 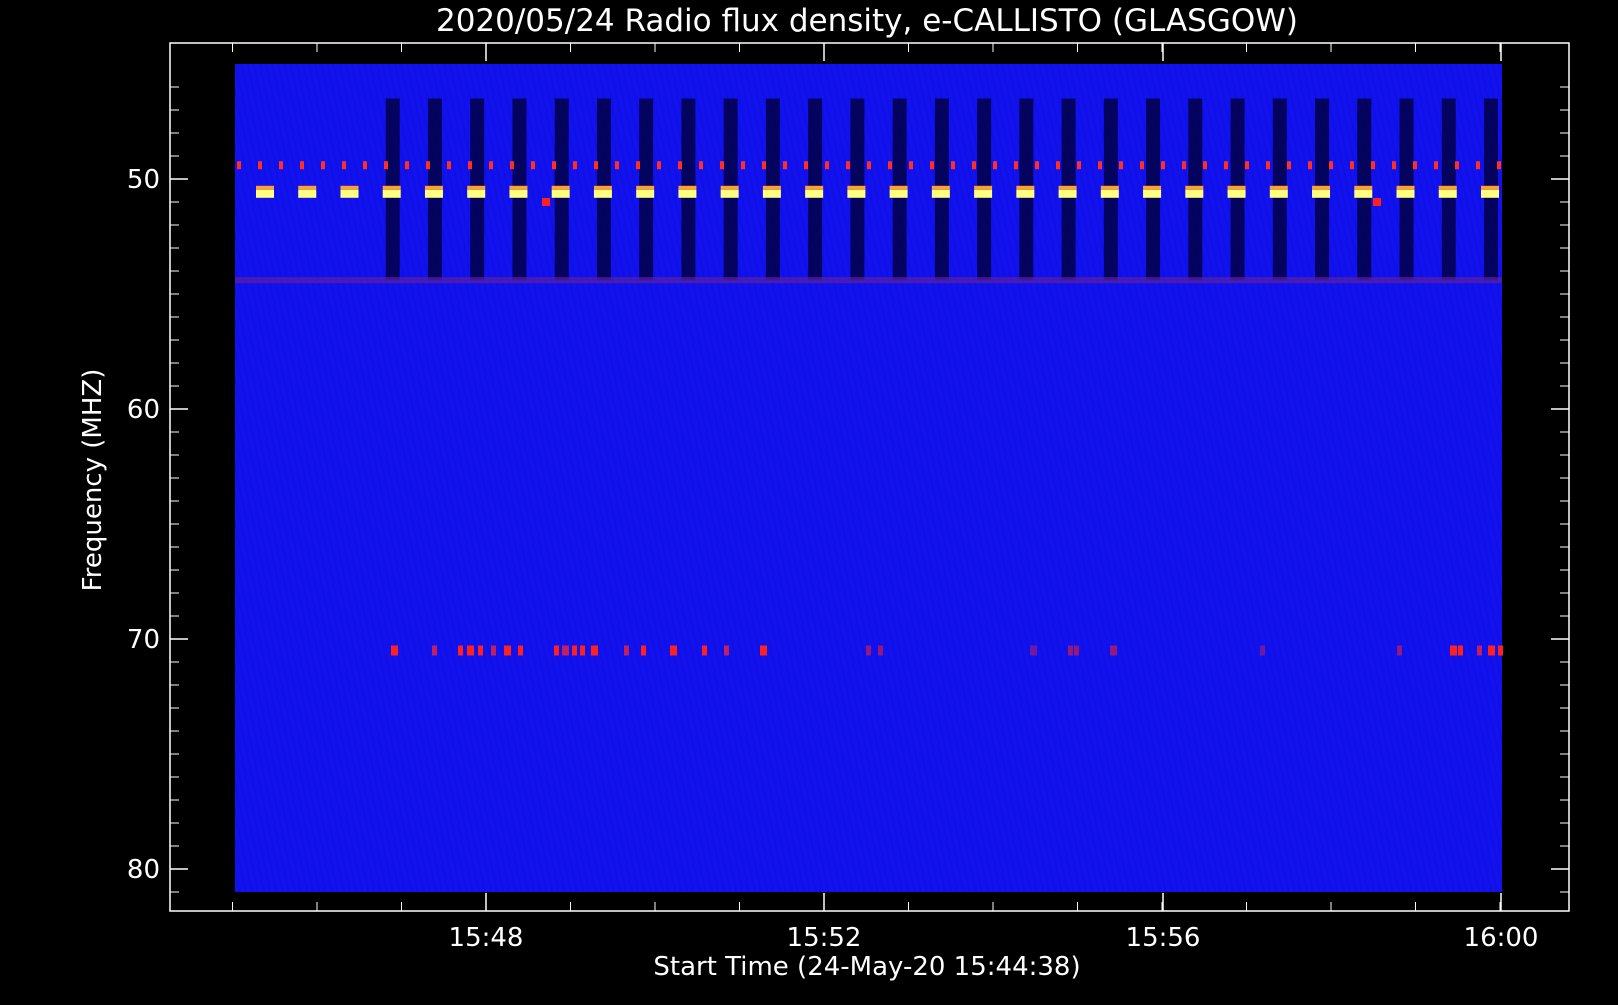 I want to click on x-tick-label: 15:56, so click(x=1163, y=938).